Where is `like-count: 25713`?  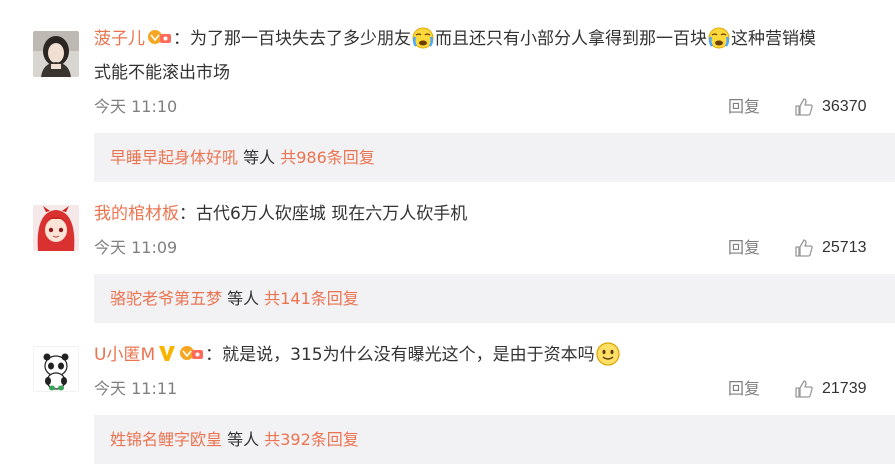
like-count: 25713 is located at coordinates (844, 247).